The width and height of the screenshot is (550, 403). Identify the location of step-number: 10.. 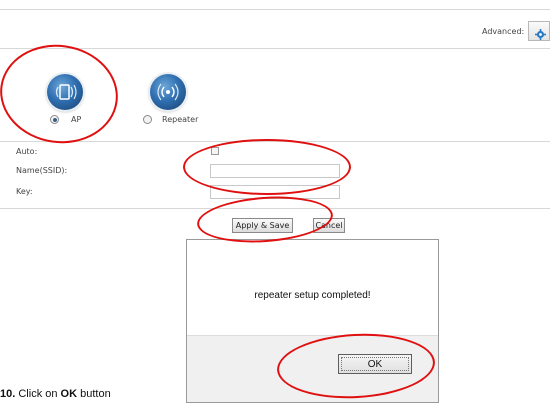
(8, 394).